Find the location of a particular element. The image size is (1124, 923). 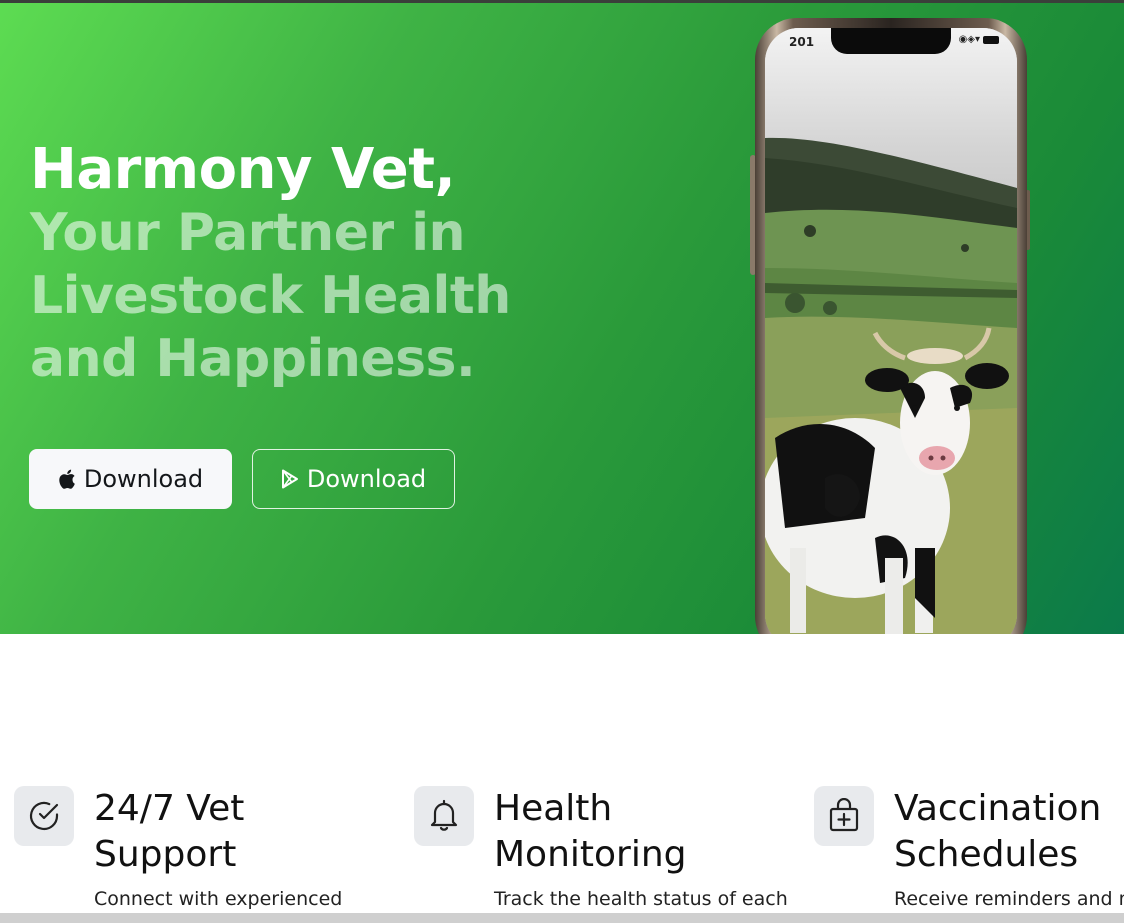

phone-notch is located at coordinates (891, 41).